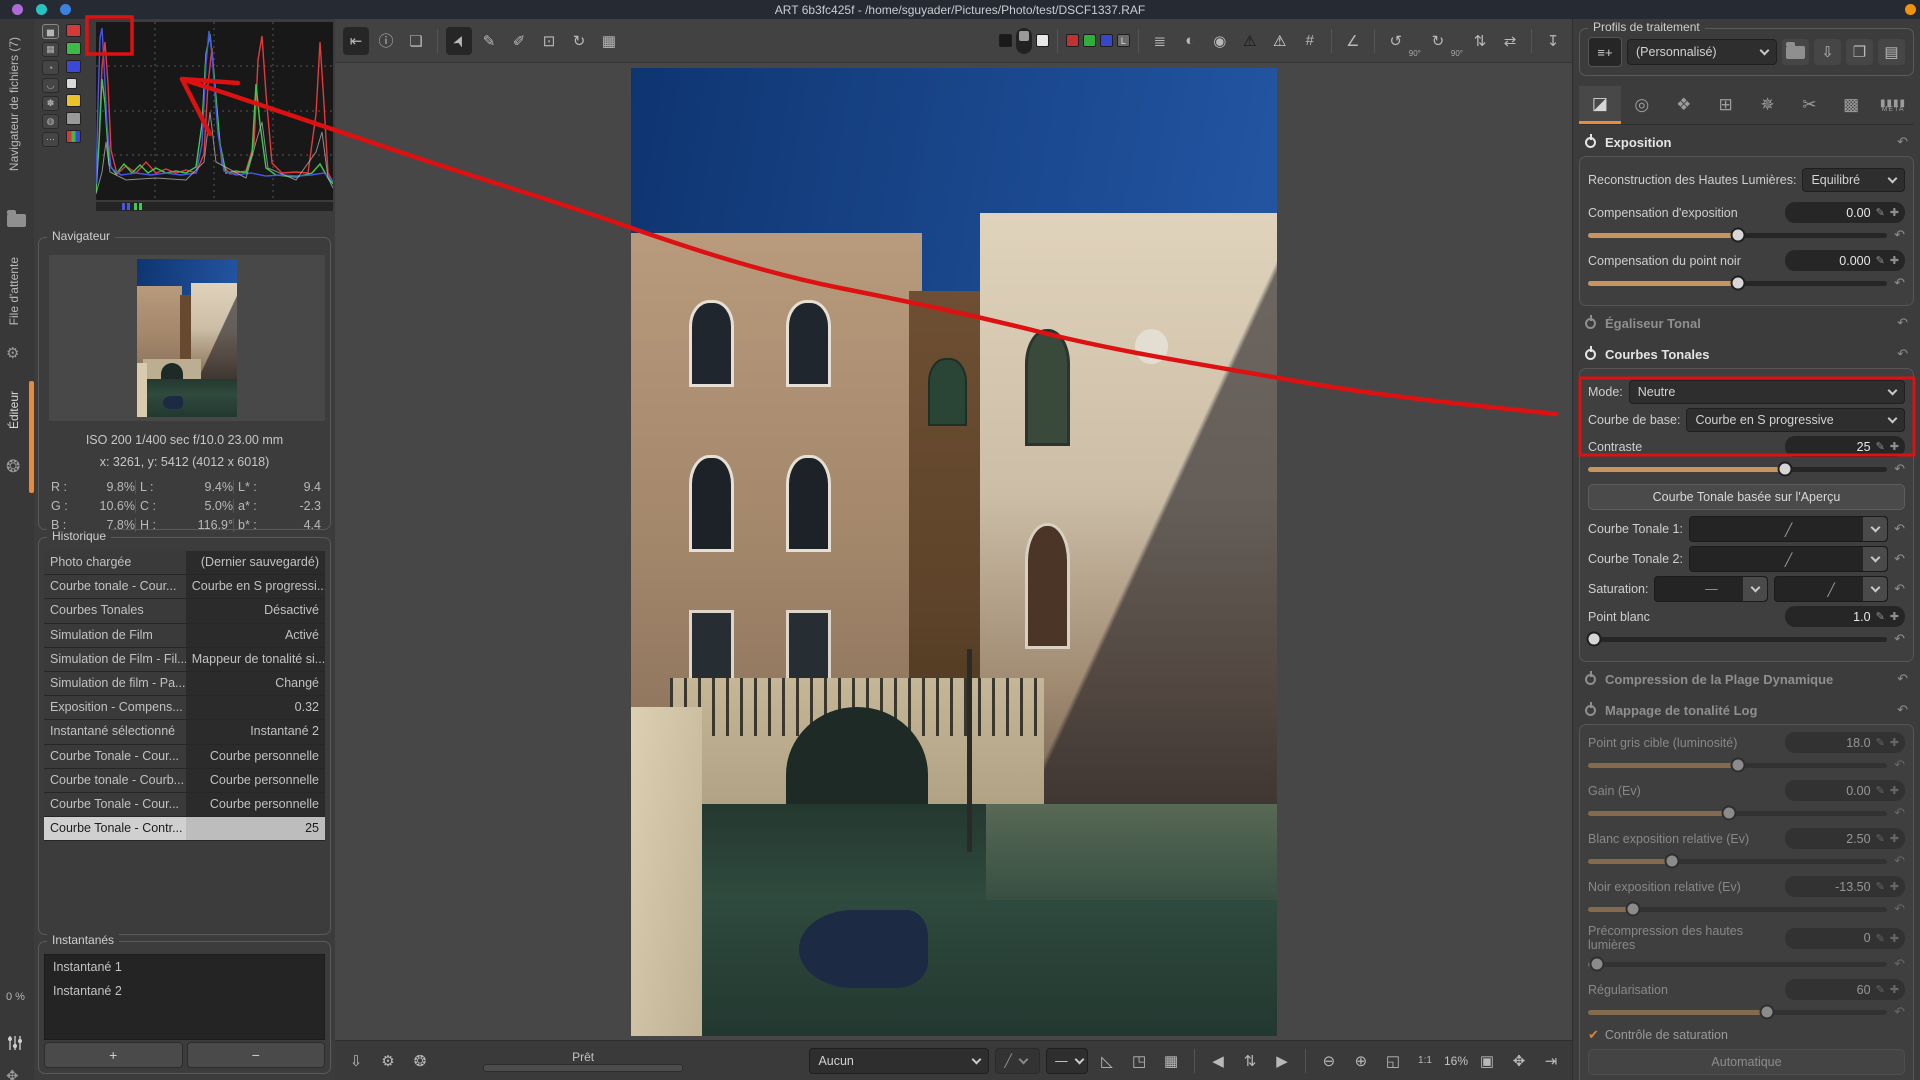 Image resolution: width=1920 pixels, height=1080 pixels. Describe the element at coordinates (1746, 140) in the screenshot. I see `exposure-header: Exposition ↶` at that location.